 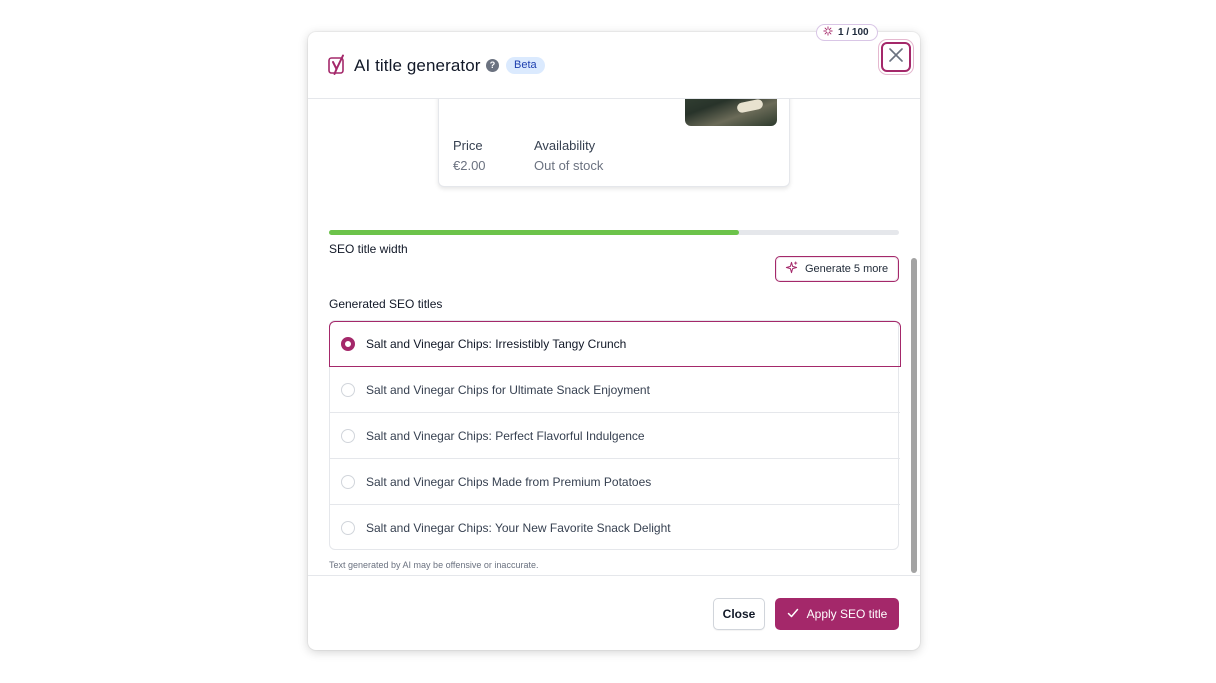 I want to click on close-icon, so click(x=896, y=57).